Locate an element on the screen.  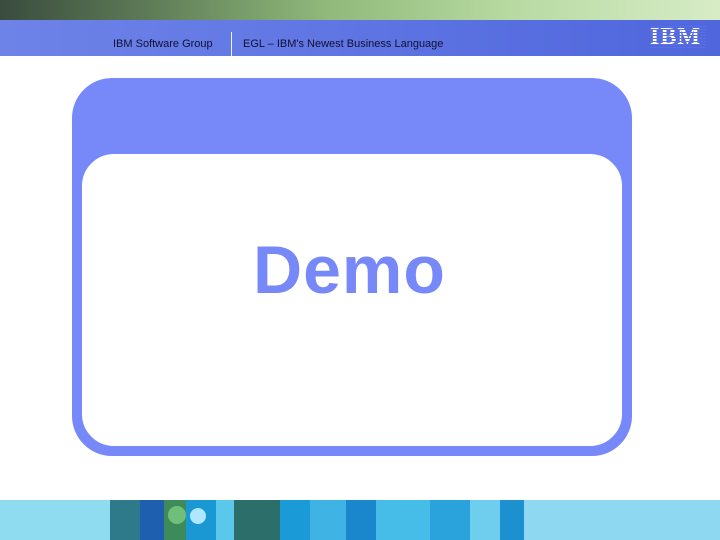
ibm-logo-text: IBM is located at coordinates (675, 37).